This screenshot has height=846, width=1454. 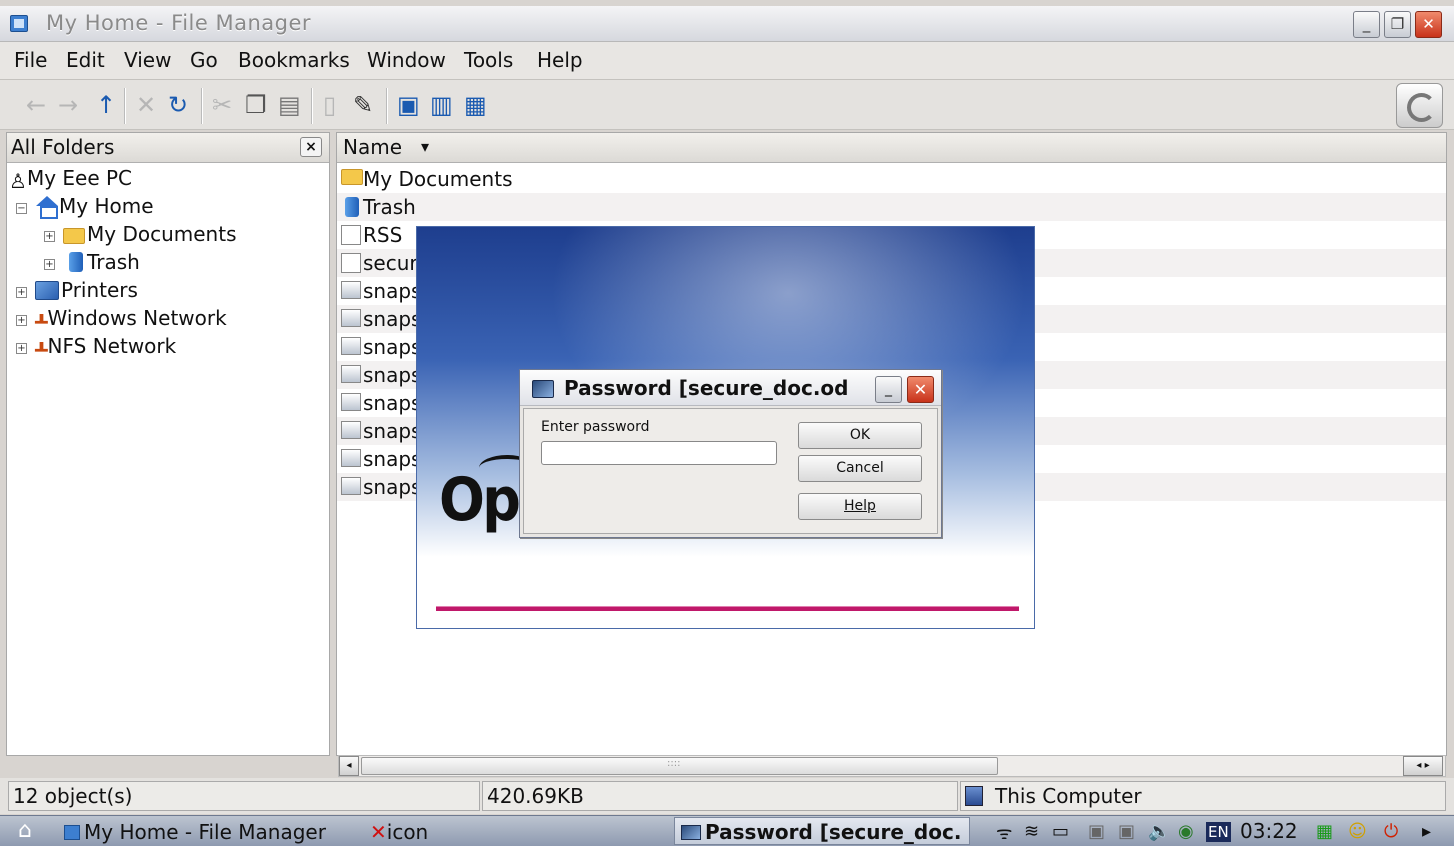 I want to click on tree-item-my-eee-pc: ♙My Eee PC, so click(x=71, y=179).